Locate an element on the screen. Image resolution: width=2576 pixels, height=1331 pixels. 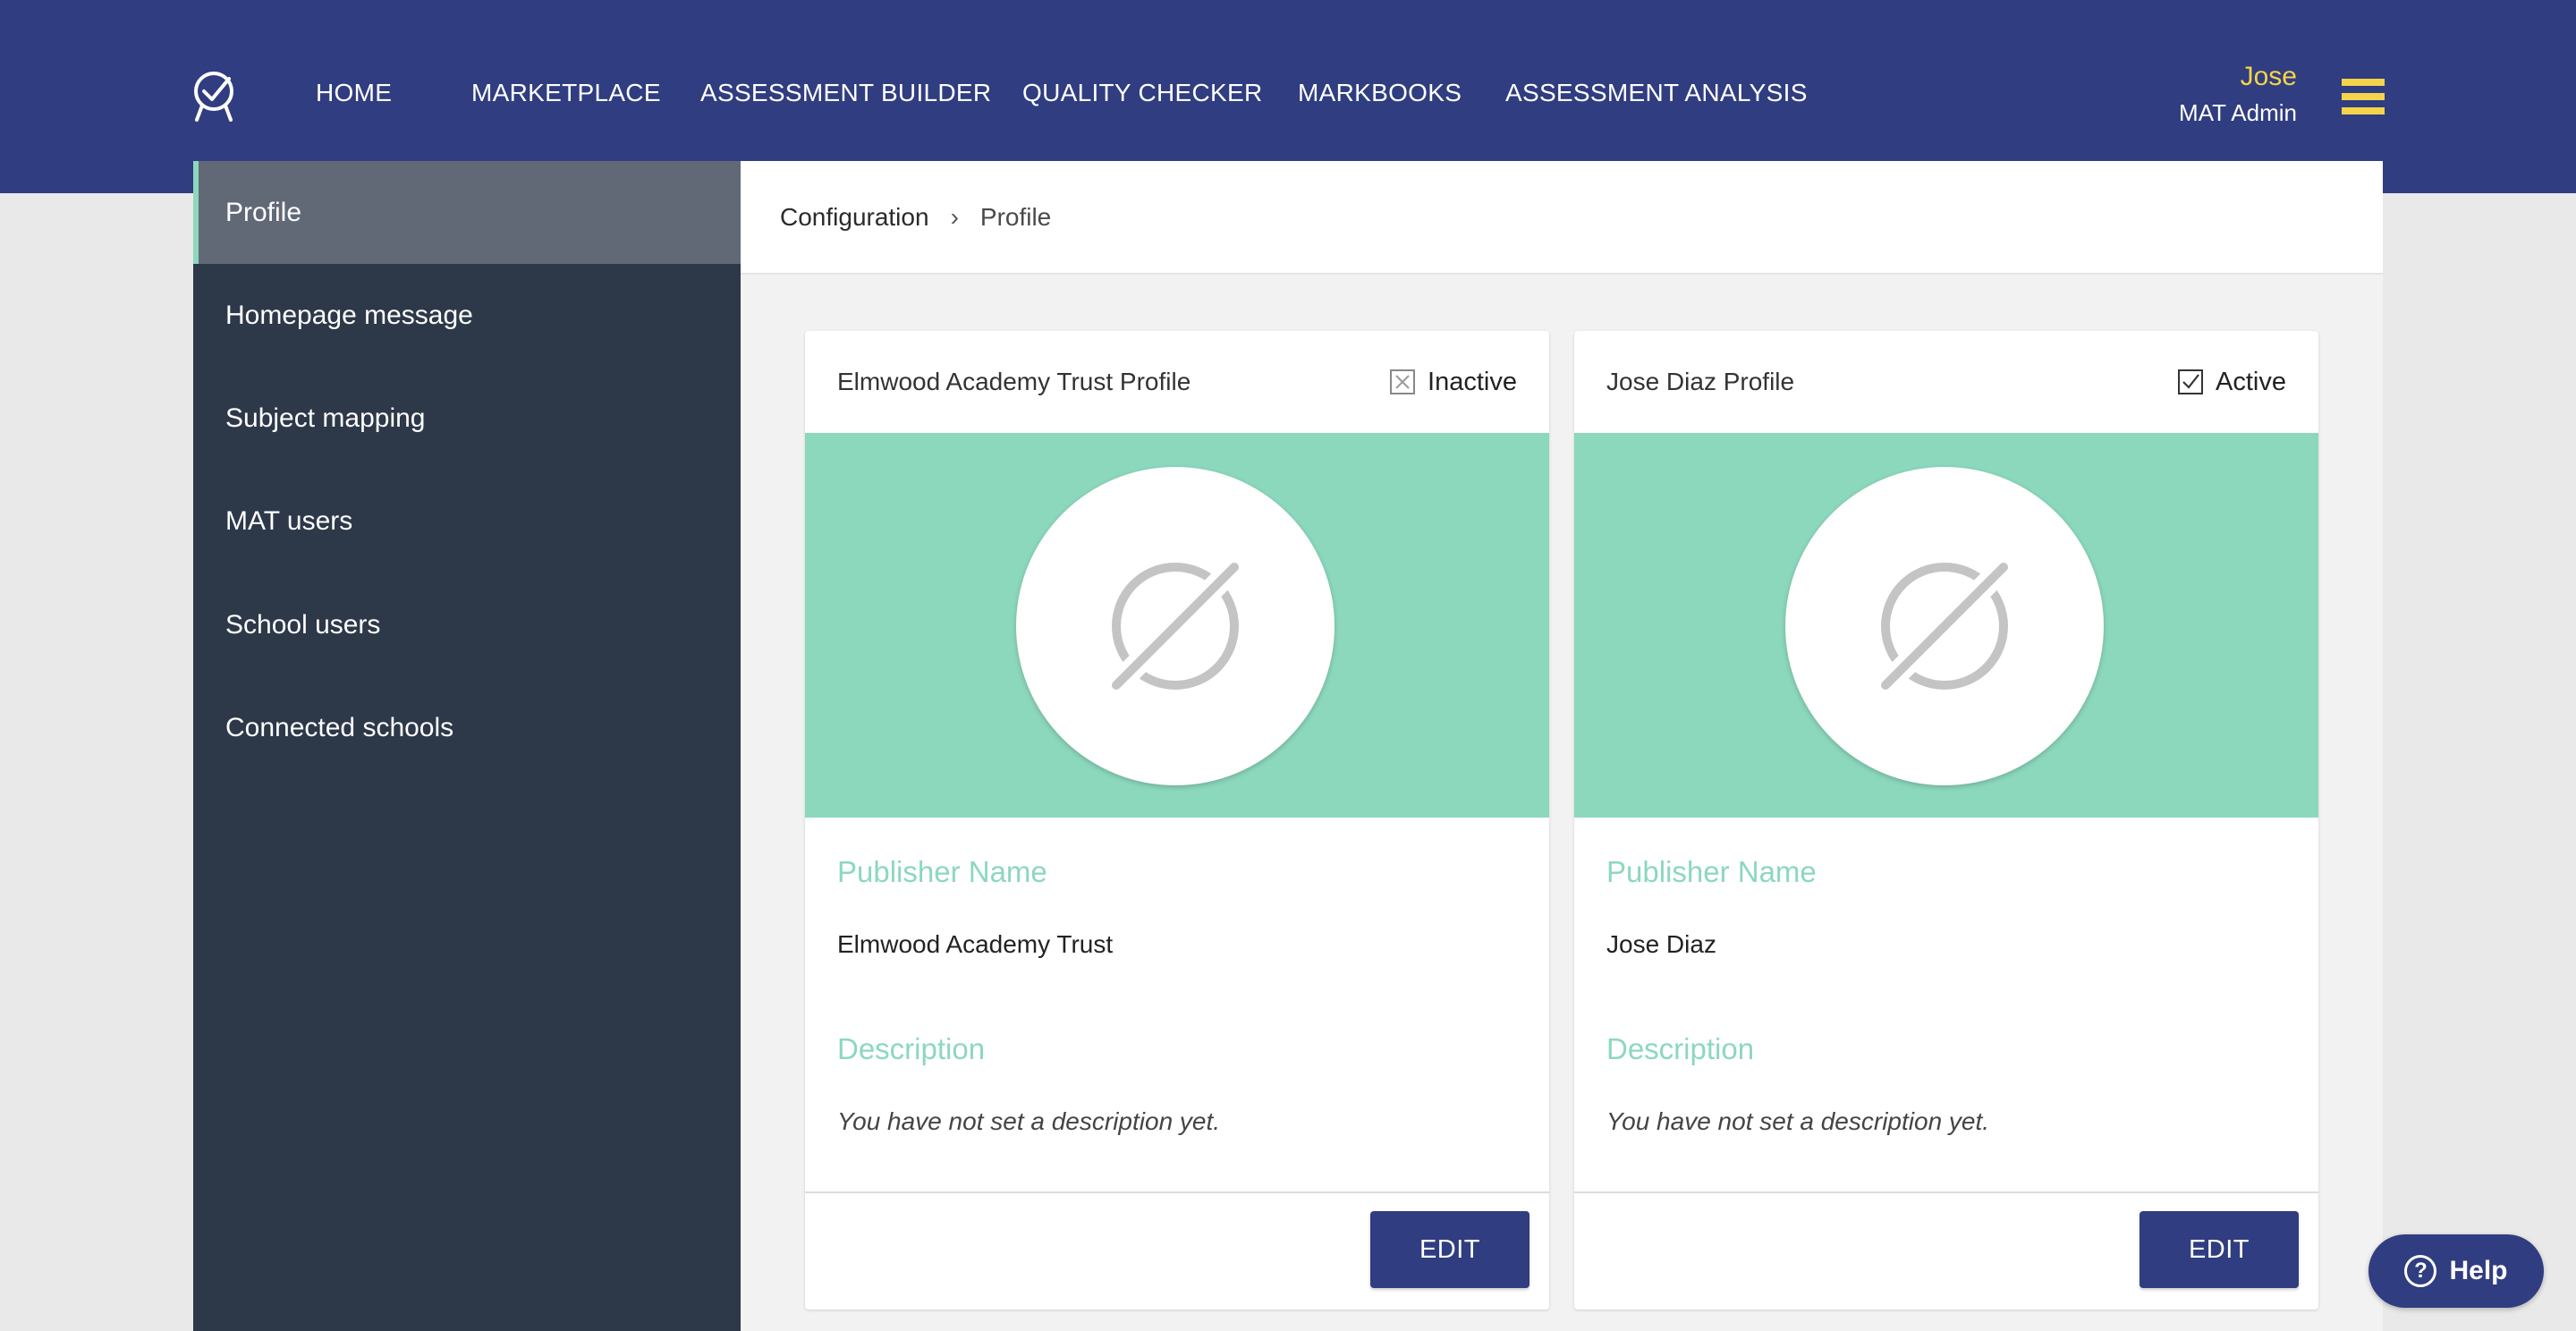
nav-quality-checker: QUALITY CHECKER is located at coordinates (1142, 93).